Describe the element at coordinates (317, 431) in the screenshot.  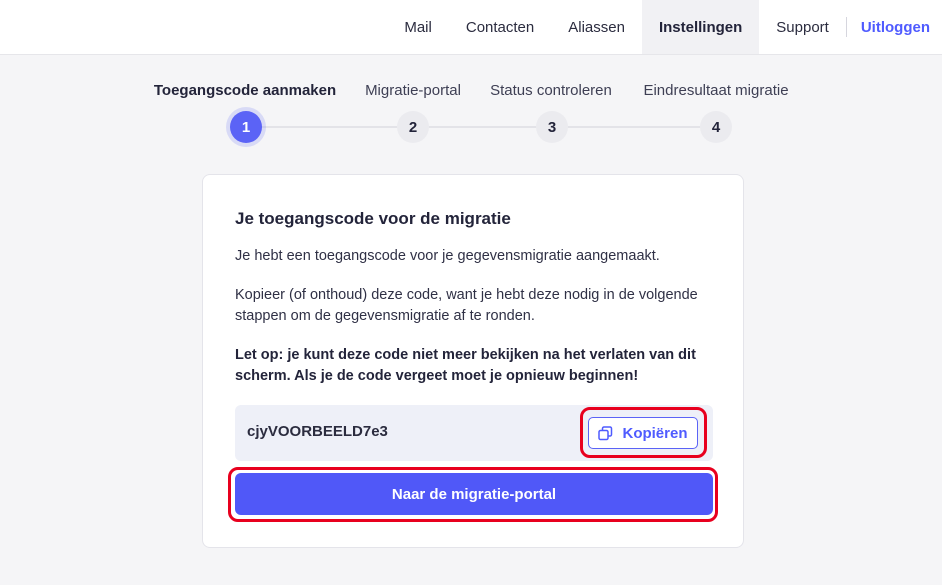
I see `access-code: cjyVOORBEELD7e3` at that location.